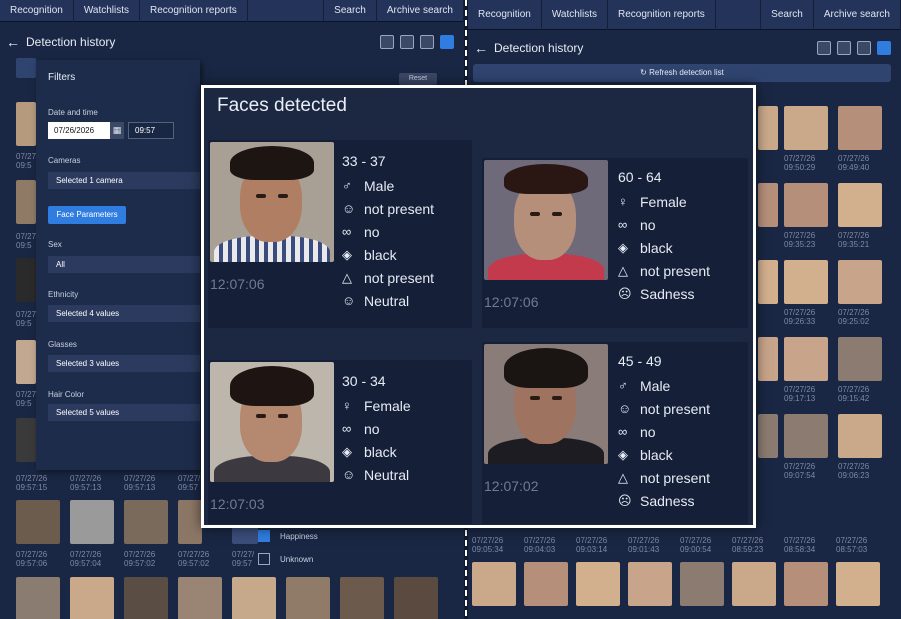 The width and height of the screenshot is (901, 619). Describe the element at coordinates (124, 412) in the screenshot. I see `hair-select: Selected 5 values` at that location.